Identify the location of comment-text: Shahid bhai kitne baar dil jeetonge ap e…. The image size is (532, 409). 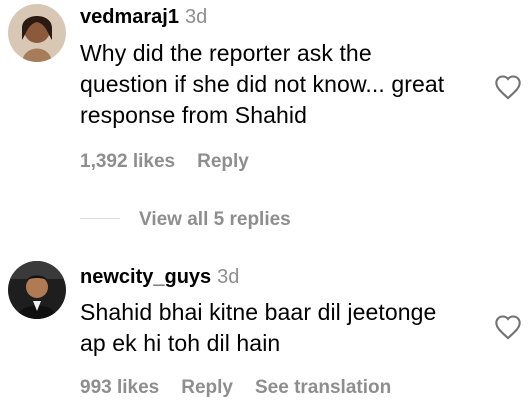
(258, 328).